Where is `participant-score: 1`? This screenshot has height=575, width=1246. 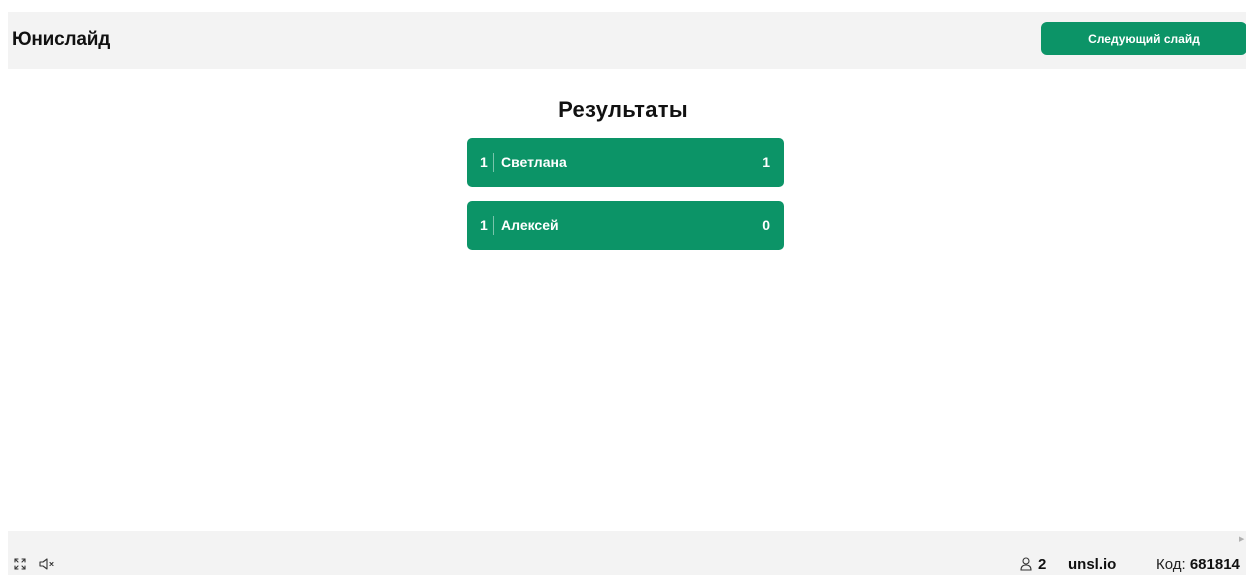
participant-score: 1 is located at coordinates (766, 162).